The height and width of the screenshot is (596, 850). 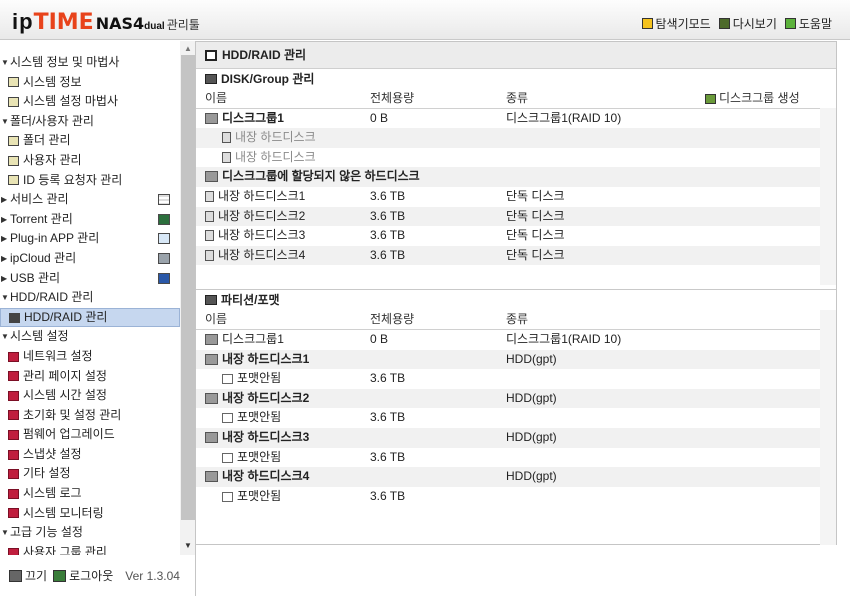 I want to click on sidebar-item-23: 시스템 모니터링, so click(x=90, y=514).